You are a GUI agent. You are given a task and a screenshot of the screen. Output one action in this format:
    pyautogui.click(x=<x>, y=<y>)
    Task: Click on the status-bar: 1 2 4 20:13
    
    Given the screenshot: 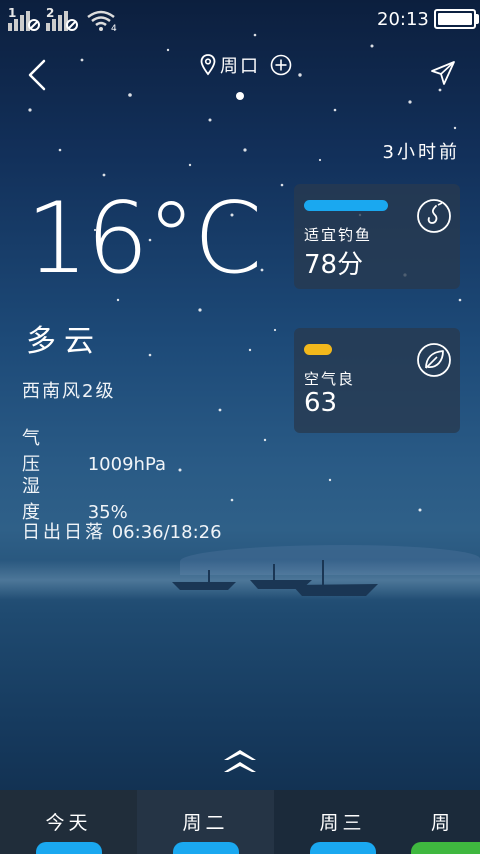 What is the action you would take?
    pyautogui.click(x=240, y=20)
    